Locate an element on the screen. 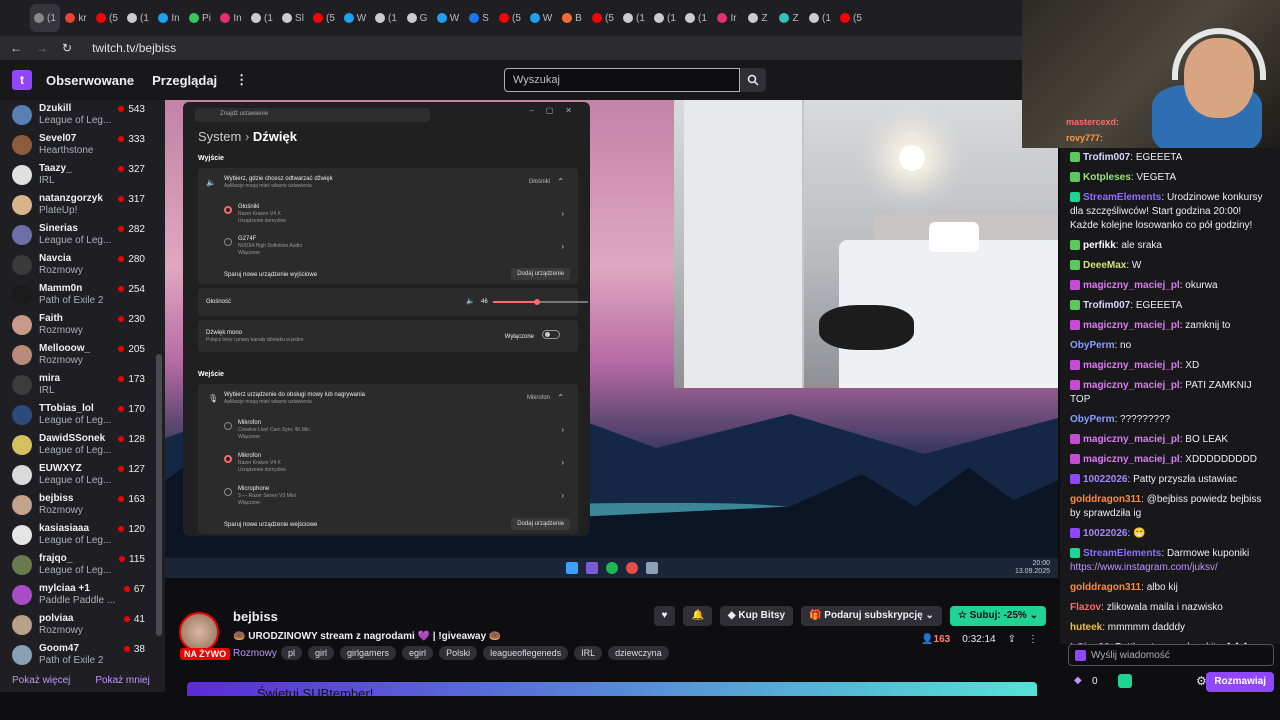  browser-tab: Pi is located at coordinates (200, 18).